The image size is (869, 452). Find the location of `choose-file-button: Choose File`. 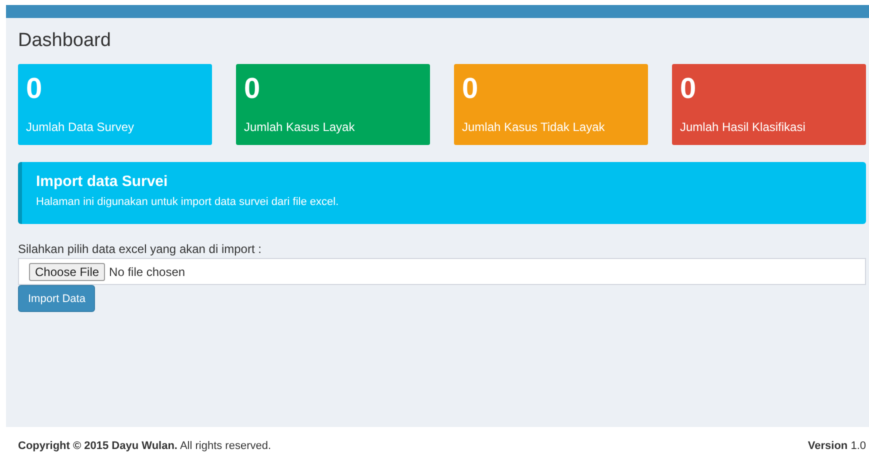

choose-file-button: Choose File is located at coordinates (67, 271).